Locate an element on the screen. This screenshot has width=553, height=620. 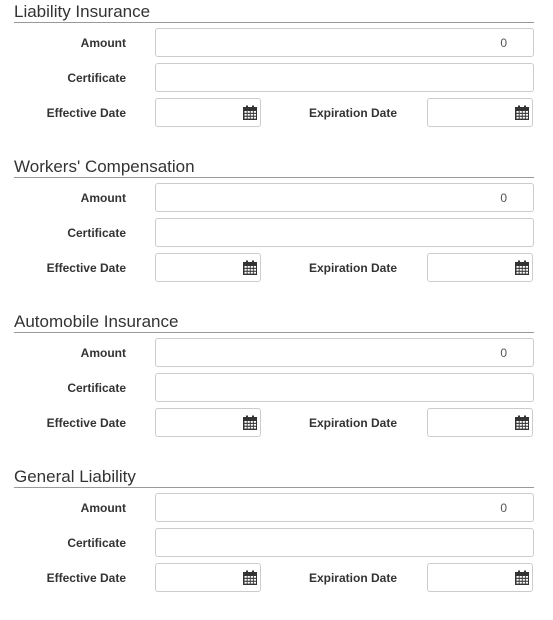
general-liability-expiration-date-input is located at coordinates (480, 577).